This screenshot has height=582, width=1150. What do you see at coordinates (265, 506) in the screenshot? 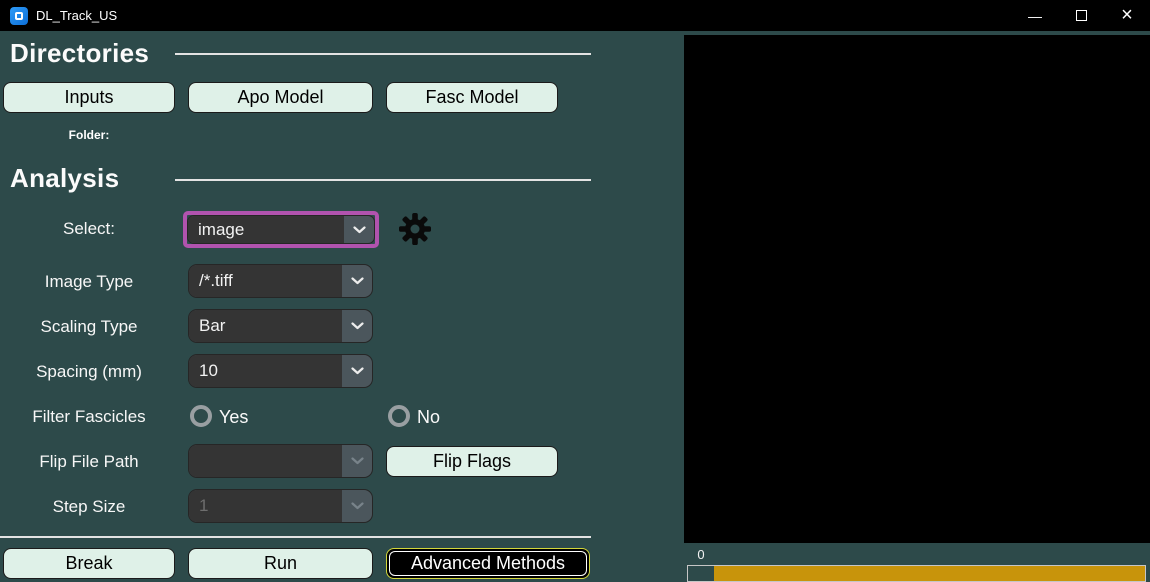
I see `step-size-value: 1` at bounding box center [265, 506].